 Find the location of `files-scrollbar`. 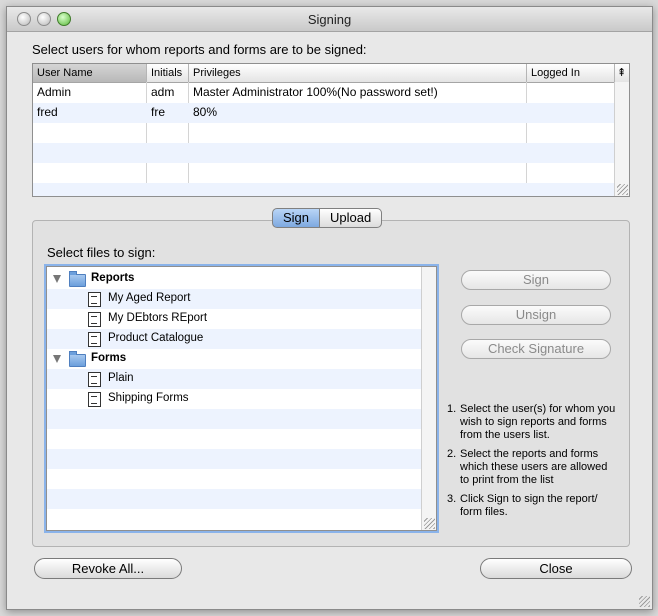

files-scrollbar is located at coordinates (428, 398).